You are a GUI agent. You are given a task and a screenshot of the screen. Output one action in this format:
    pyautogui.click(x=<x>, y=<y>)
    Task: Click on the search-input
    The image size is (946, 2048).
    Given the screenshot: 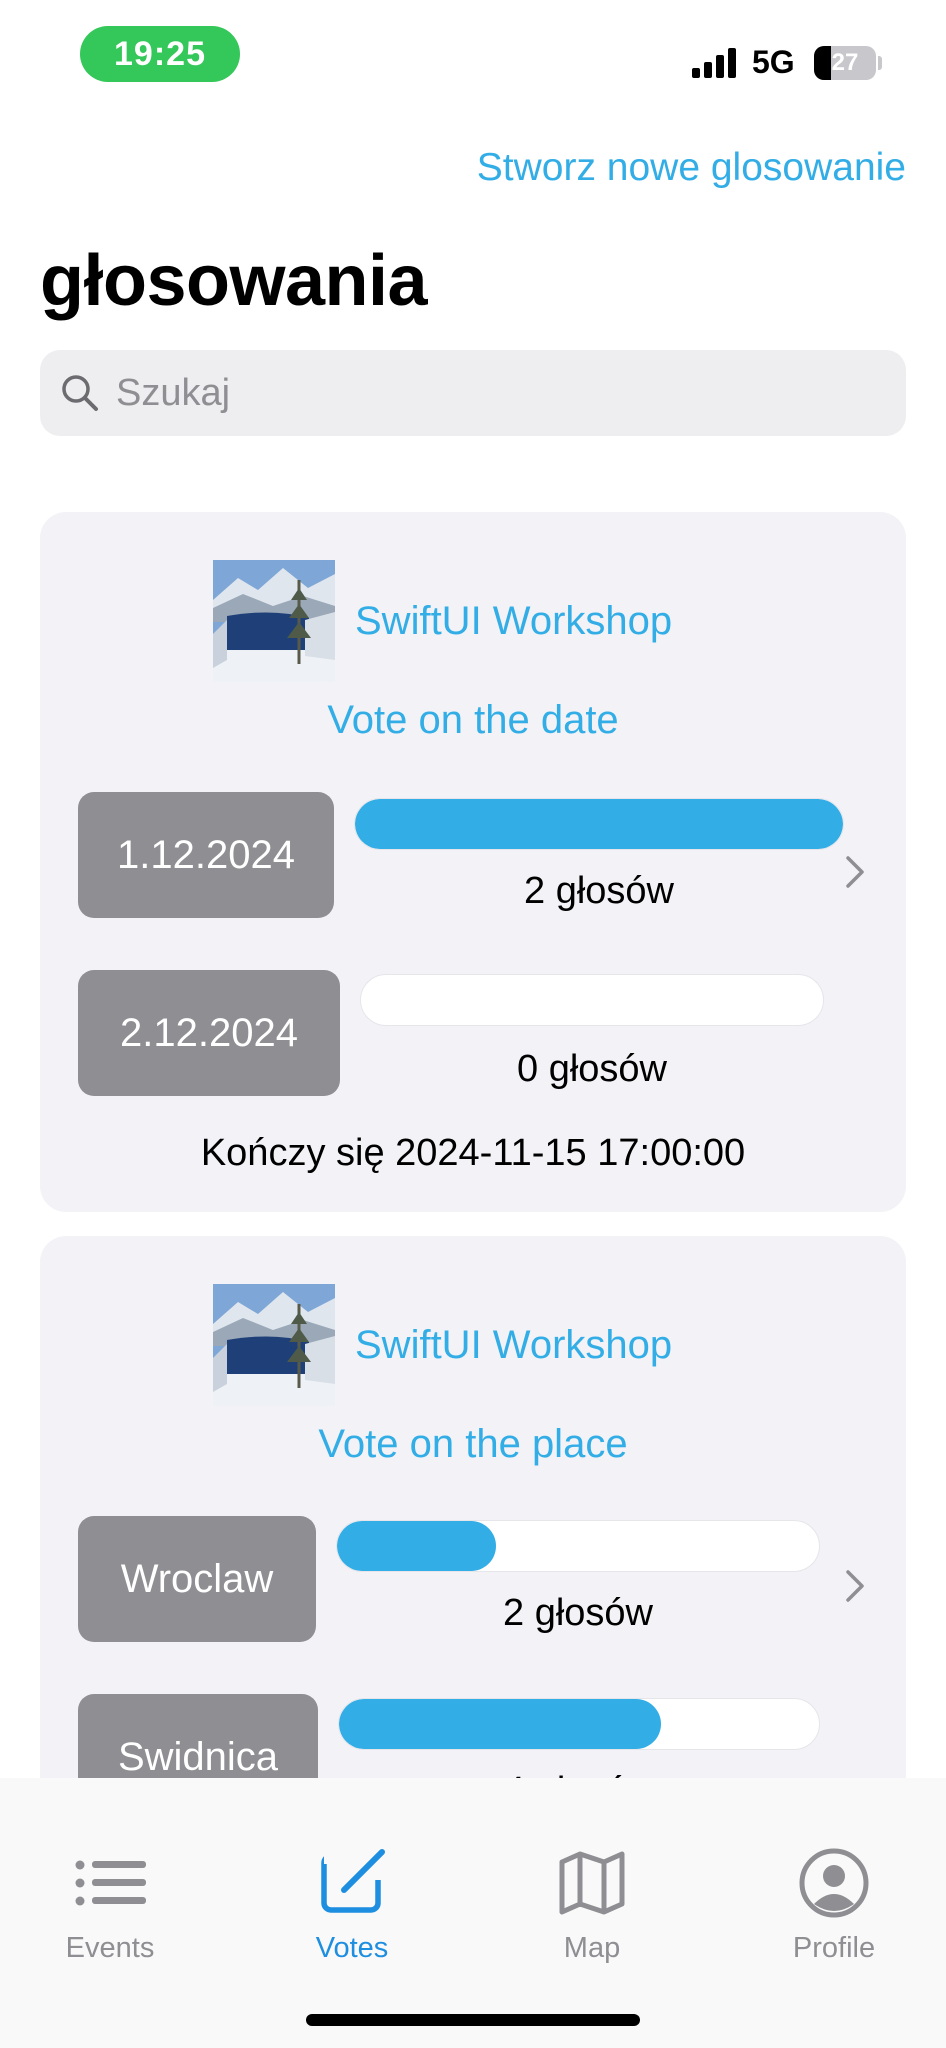 What is the action you would take?
    pyautogui.click(x=466, y=393)
    